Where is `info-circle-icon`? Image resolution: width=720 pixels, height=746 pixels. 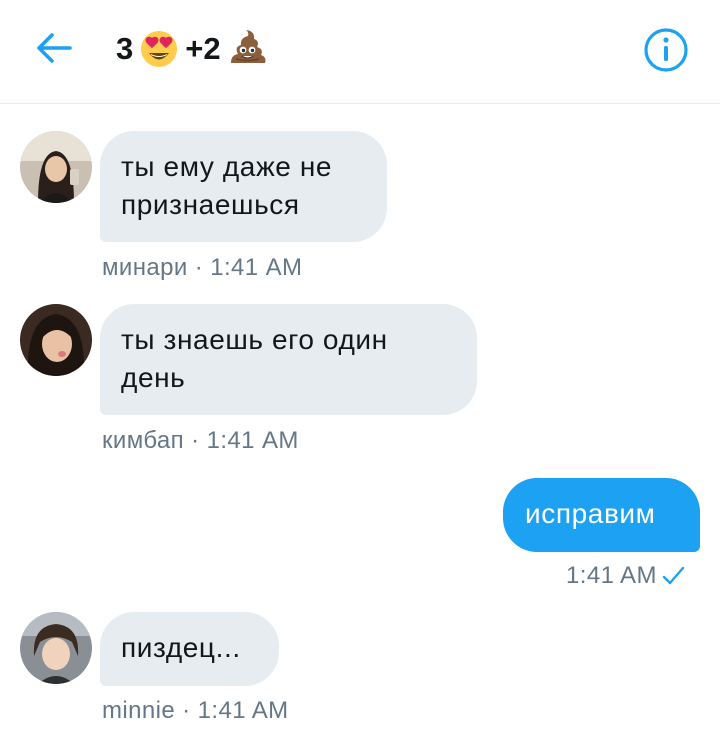 info-circle-icon is located at coordinates (666, 50).